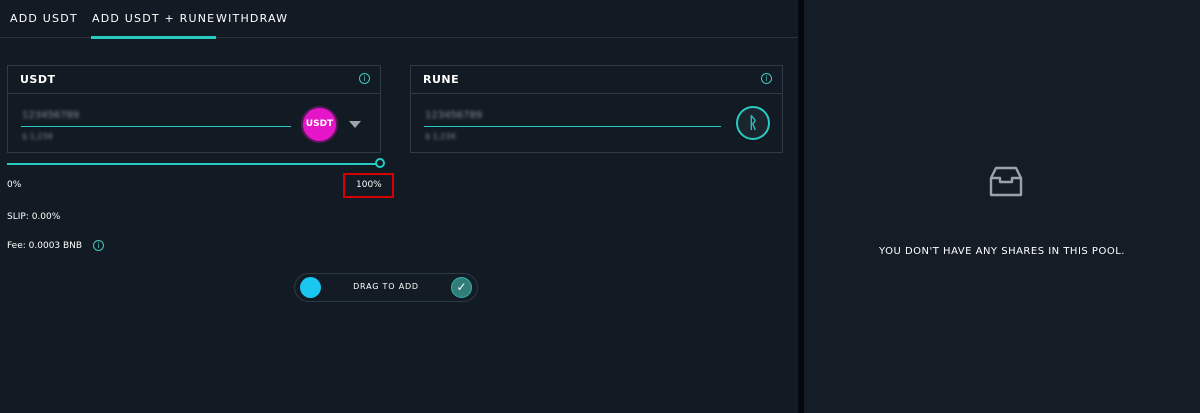 The width and height of the screenshot is (1200, 413). I want to click on percent-slider-track, so click(193, 164).